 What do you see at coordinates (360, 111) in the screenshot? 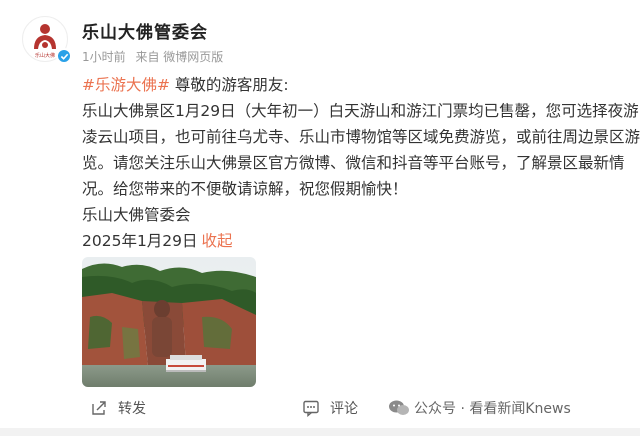
I see `body-line-1: 乐山大佛景区1月29日（大年初一）白天游山和游江门票均已售罄，您可选择夜游` at bounding box center [360, 111].